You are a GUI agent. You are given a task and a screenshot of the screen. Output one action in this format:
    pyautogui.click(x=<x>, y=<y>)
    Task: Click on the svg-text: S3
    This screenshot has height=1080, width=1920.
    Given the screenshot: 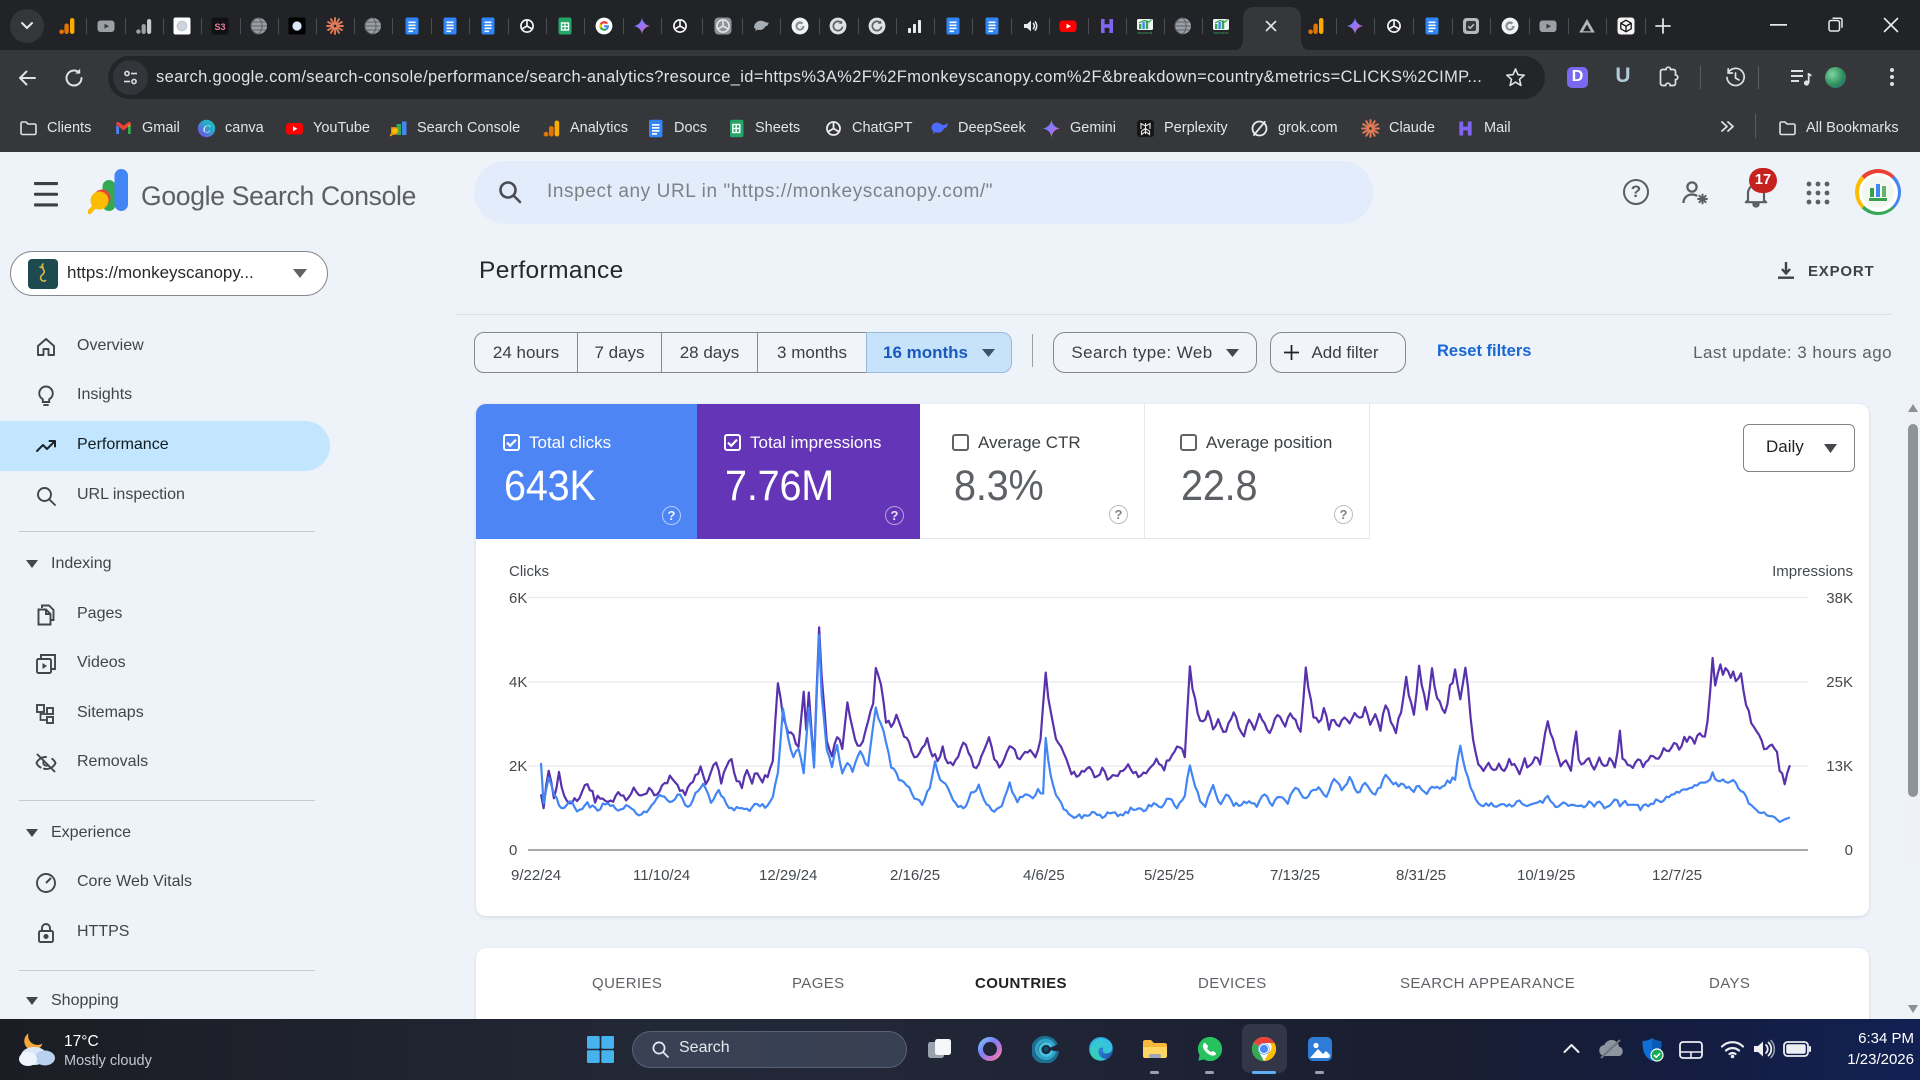 What is the action you would take?
    pyautogui.click(x=219, y=27)
    